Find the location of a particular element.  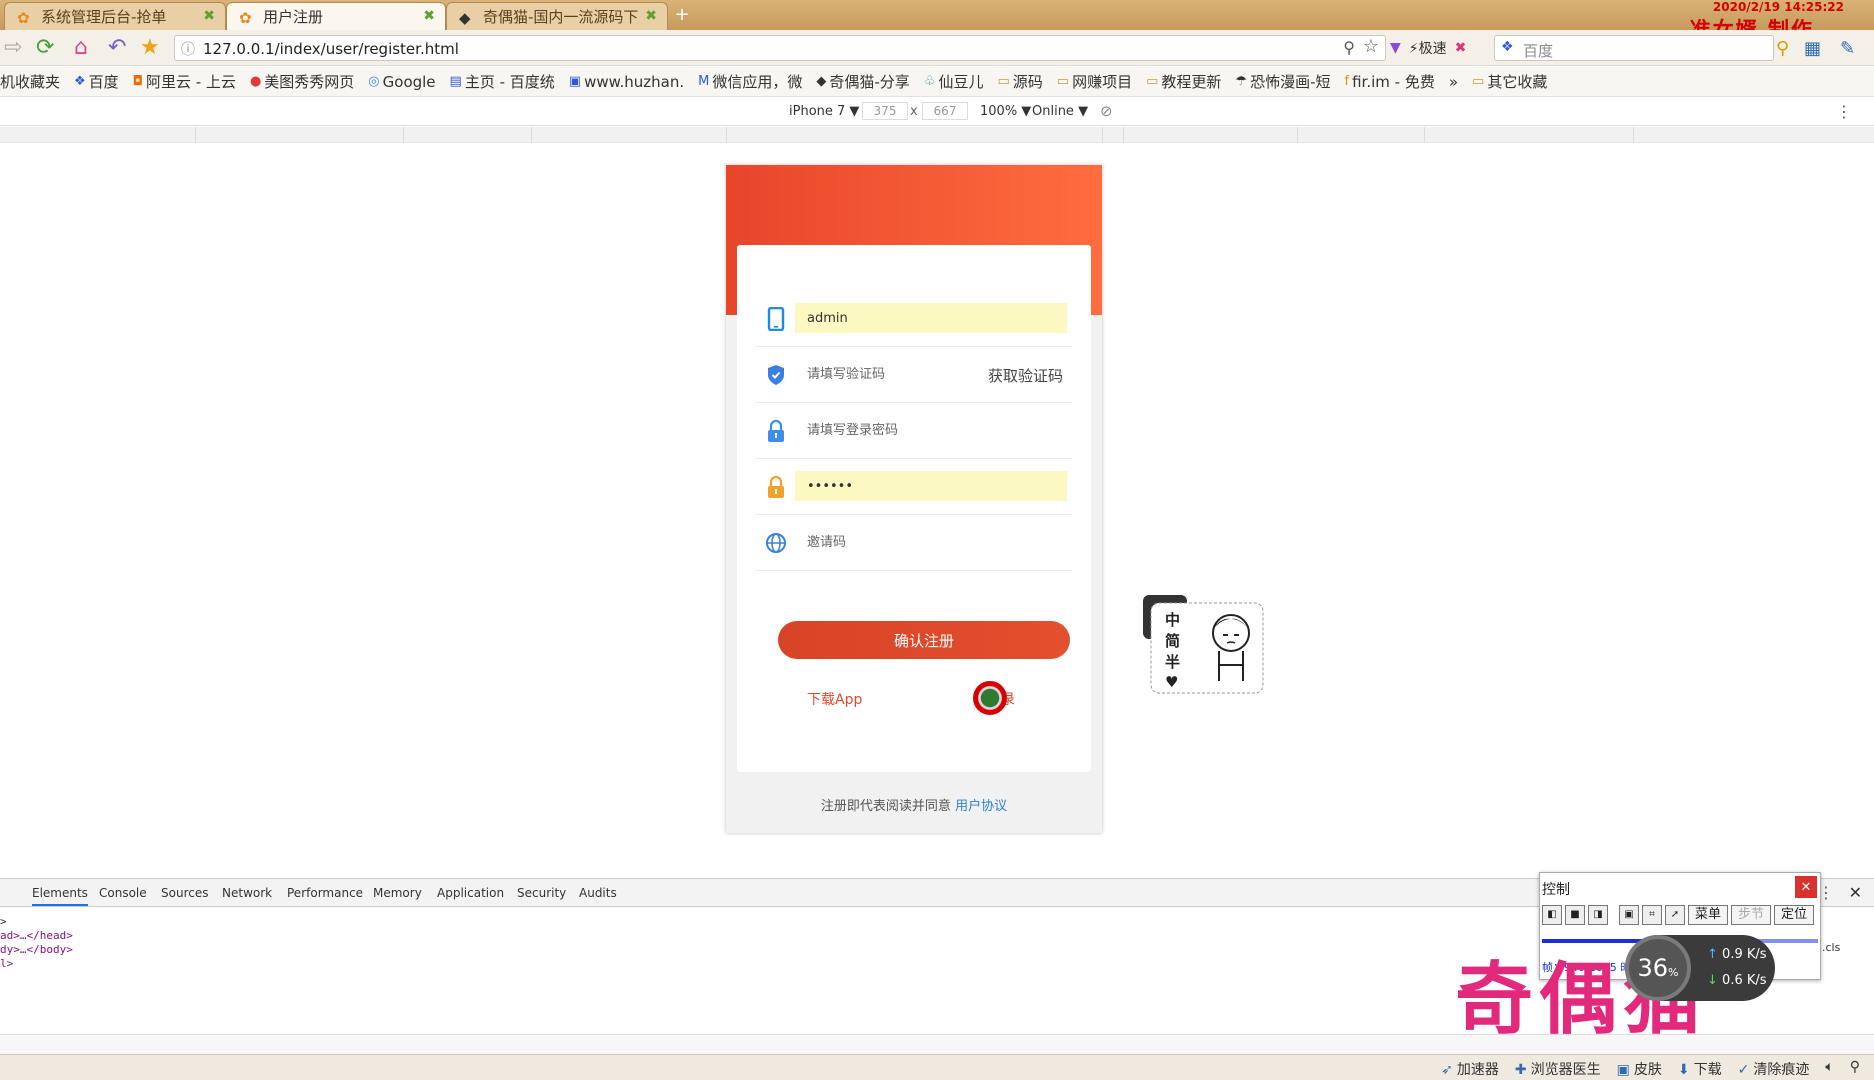

cat-icon: ◆ is located at coordinates (465, 18).